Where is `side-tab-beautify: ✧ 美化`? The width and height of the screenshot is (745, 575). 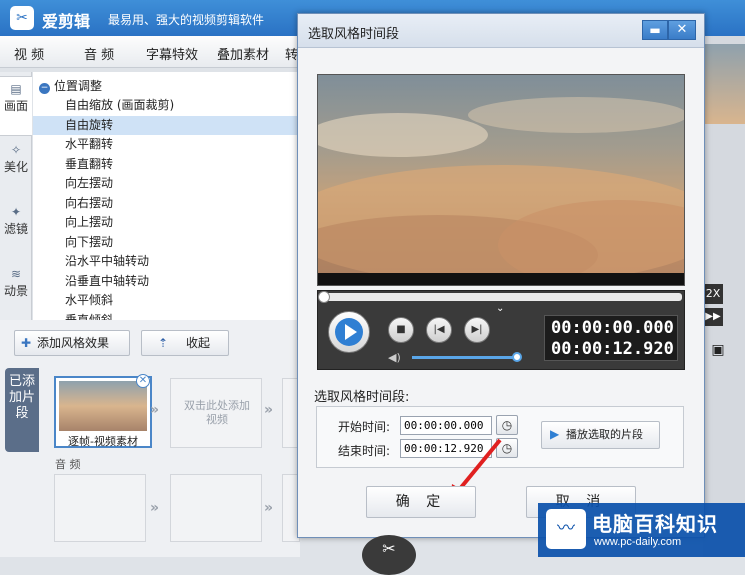
side-tab-beautify: ✧ 美化 is located at coordinates (16, 168).